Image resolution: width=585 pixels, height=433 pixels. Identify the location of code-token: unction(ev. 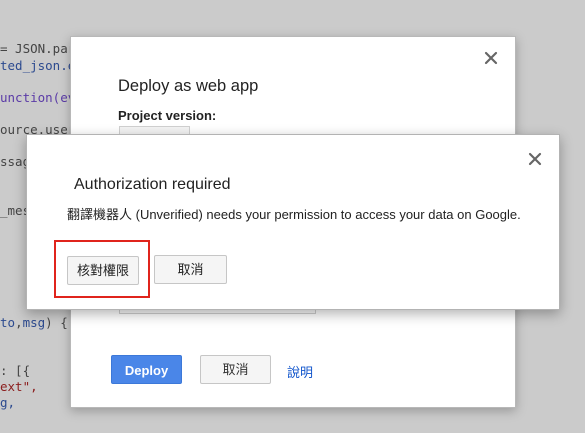
(38, 97).